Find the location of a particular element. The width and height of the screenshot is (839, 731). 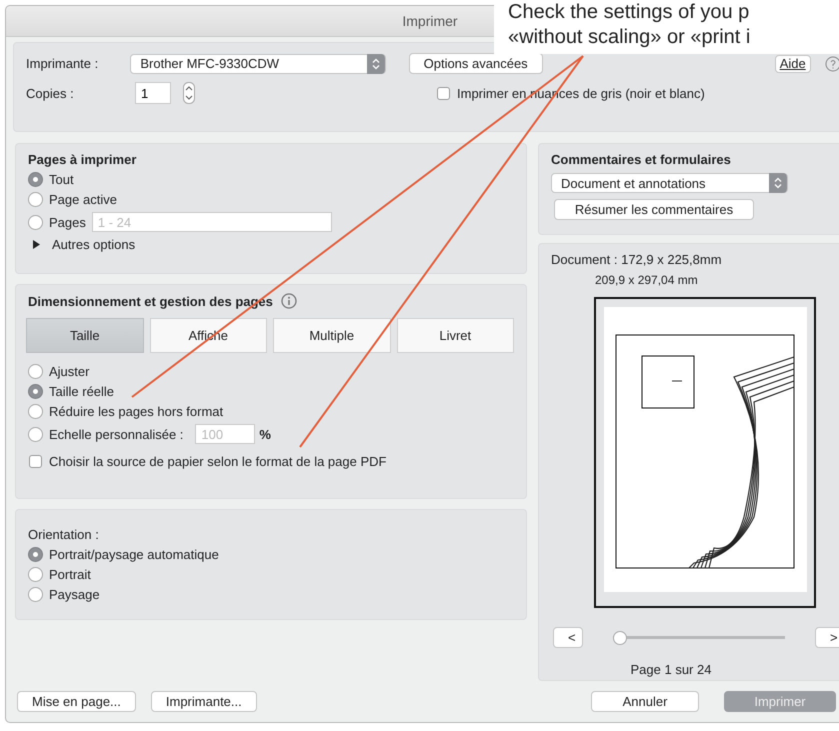

printer-select: Brother MFC-9330CDW is located at coordinates (258, 64).